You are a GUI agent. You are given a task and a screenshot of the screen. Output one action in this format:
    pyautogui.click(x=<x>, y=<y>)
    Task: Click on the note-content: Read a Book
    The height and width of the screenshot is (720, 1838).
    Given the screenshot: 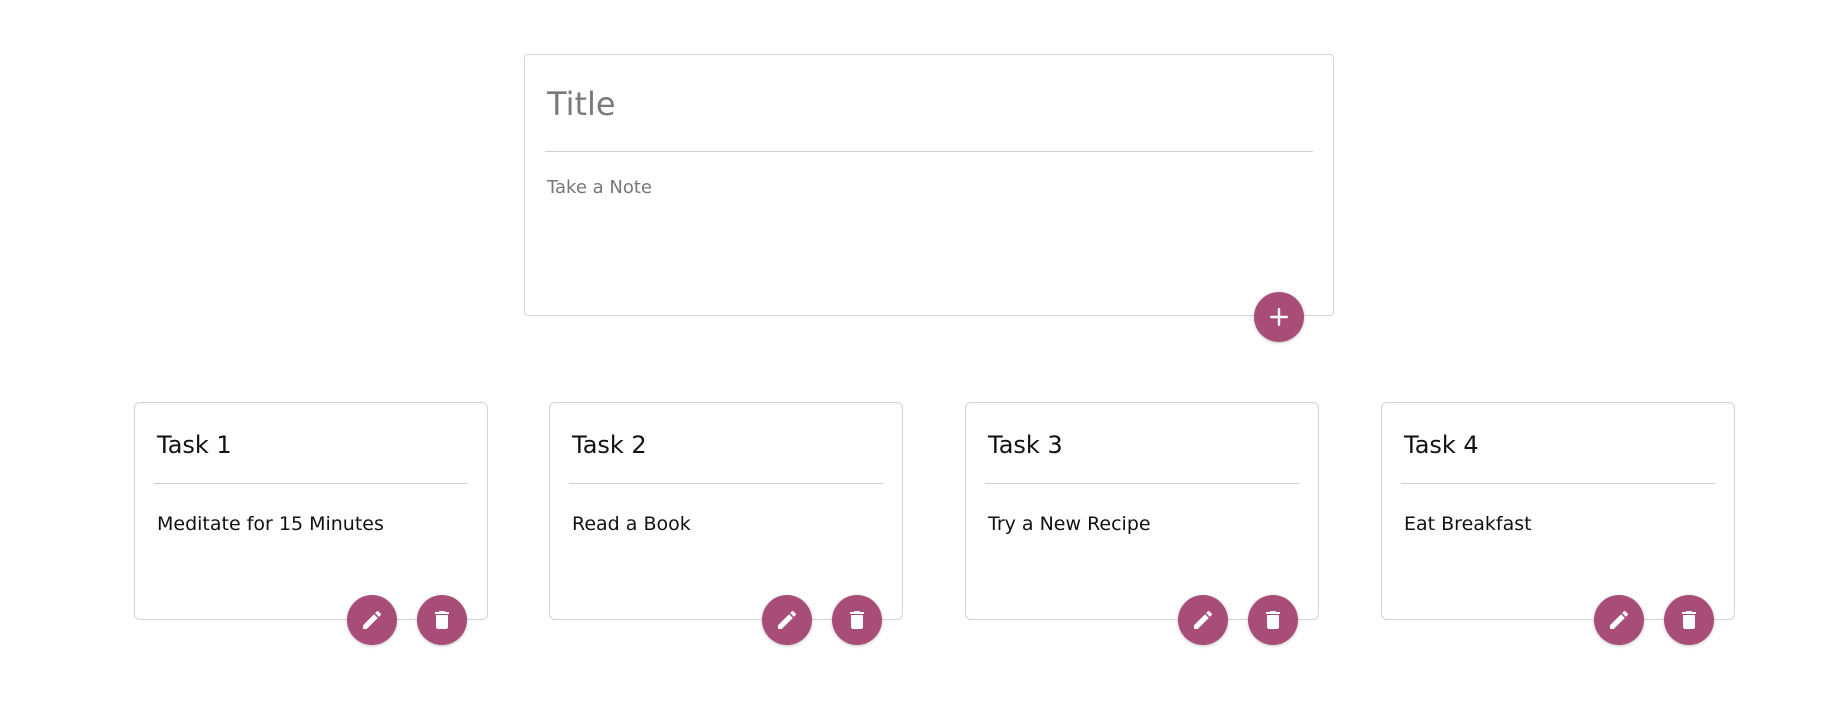 What is the action you would take?
    pyautogui.click(x=631, y=524)
    